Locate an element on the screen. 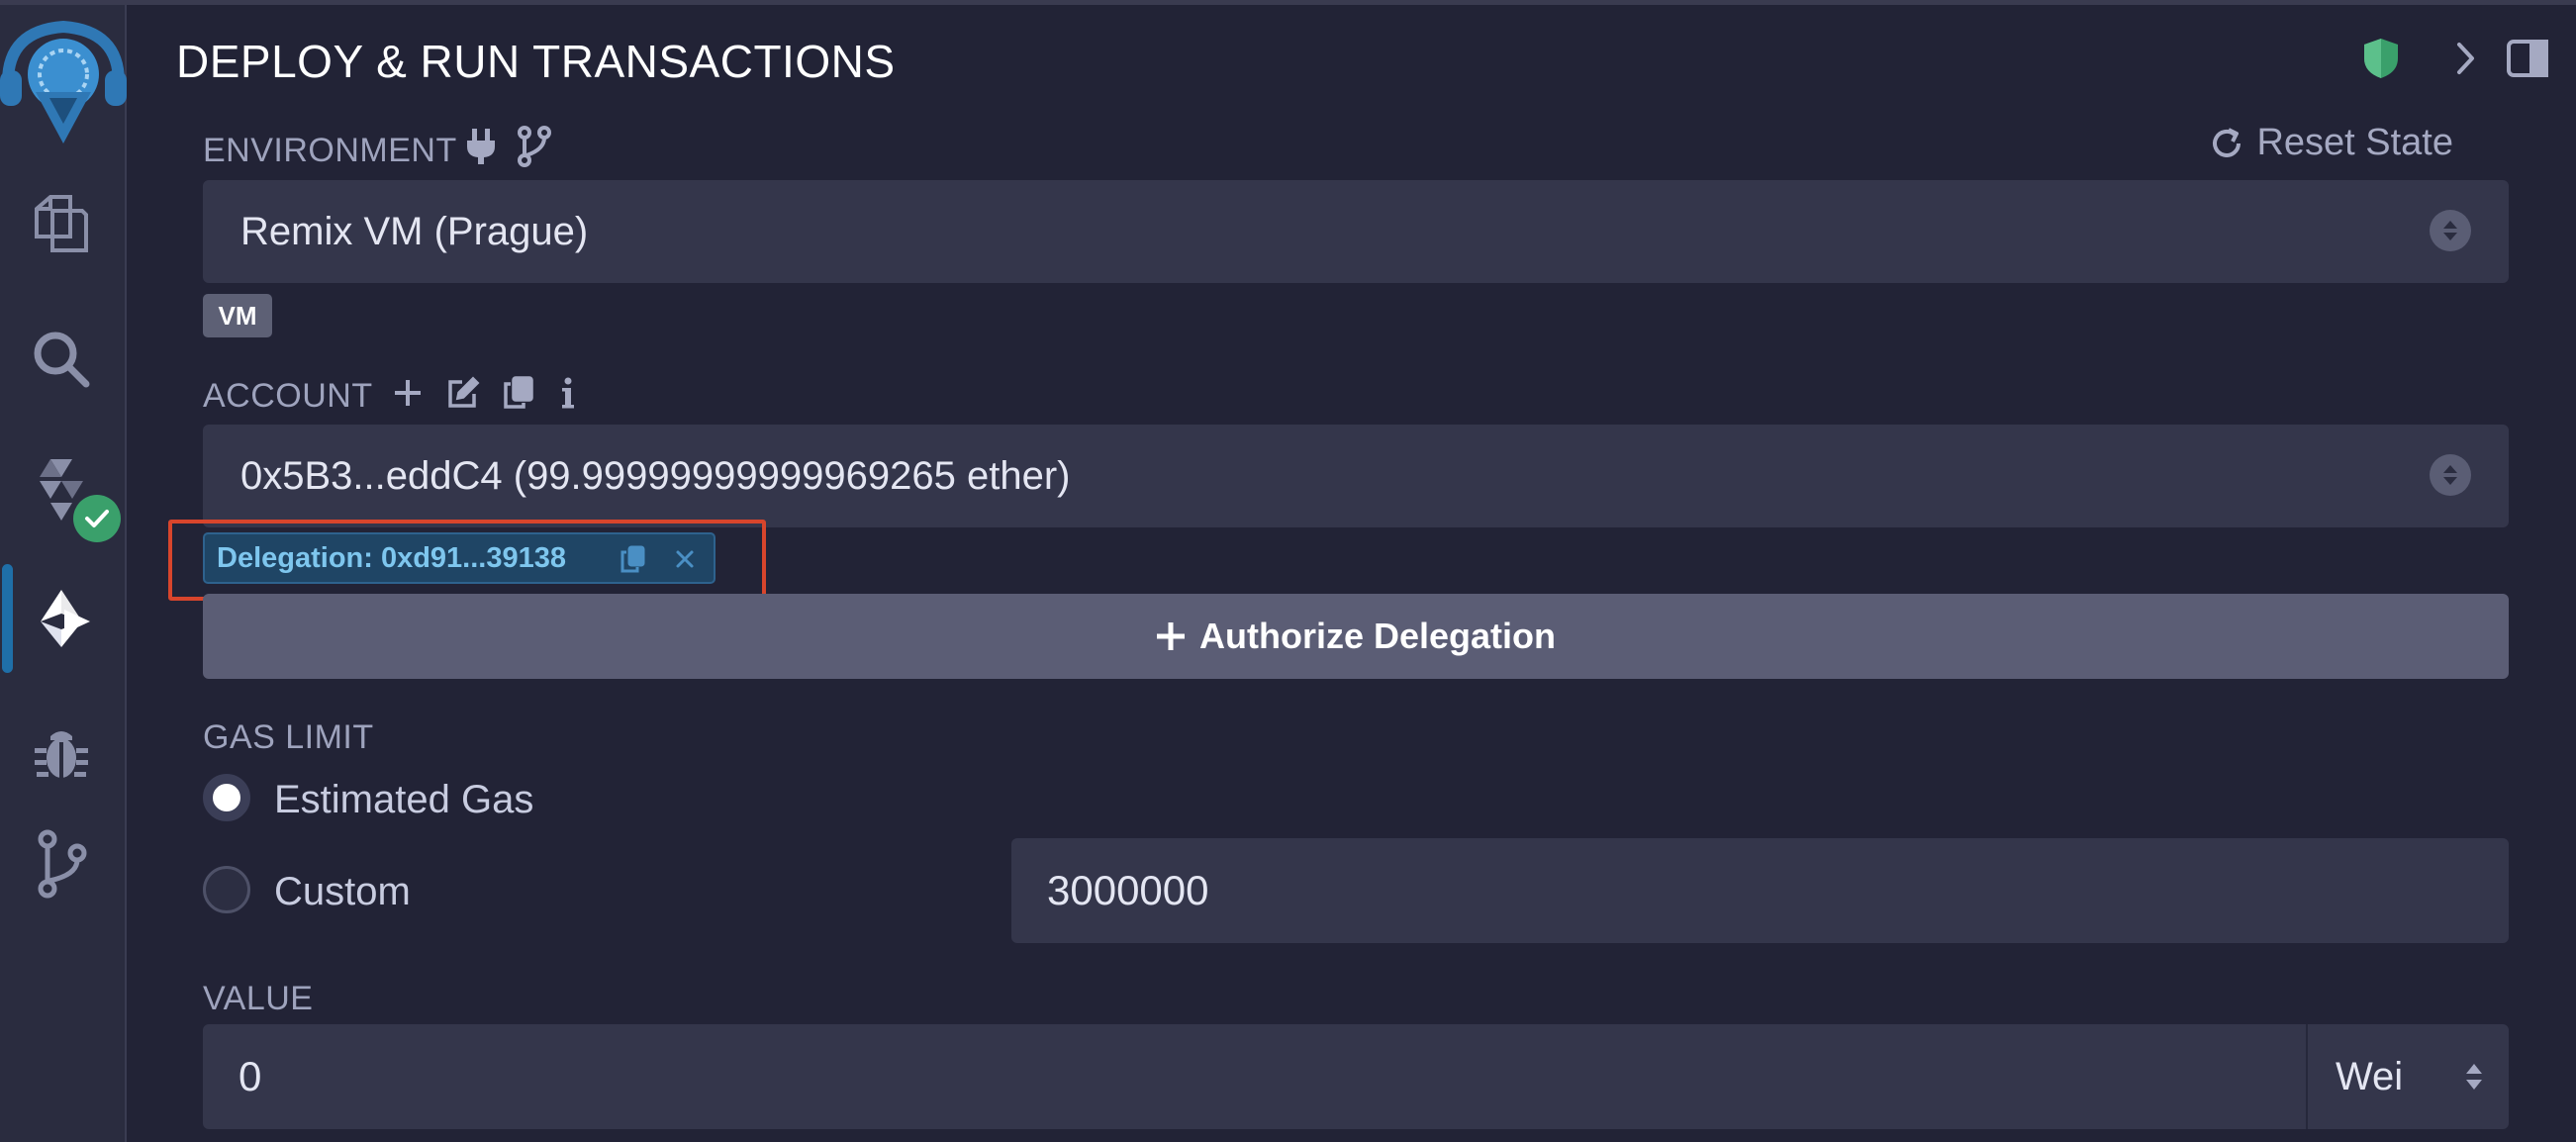 The height and width of the screenshot is (1142, 2576). icon-sidebar is located at coordinates (63, 573).